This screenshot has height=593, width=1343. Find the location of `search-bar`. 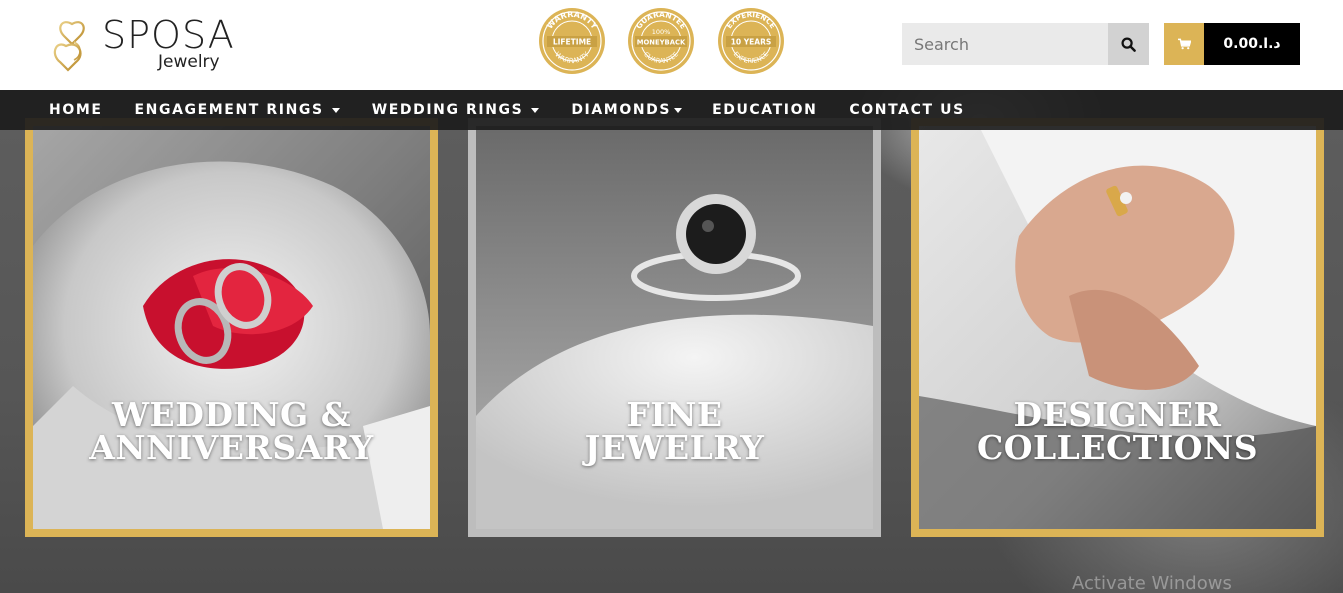

search-bar is located at coordinates (1025, 44).